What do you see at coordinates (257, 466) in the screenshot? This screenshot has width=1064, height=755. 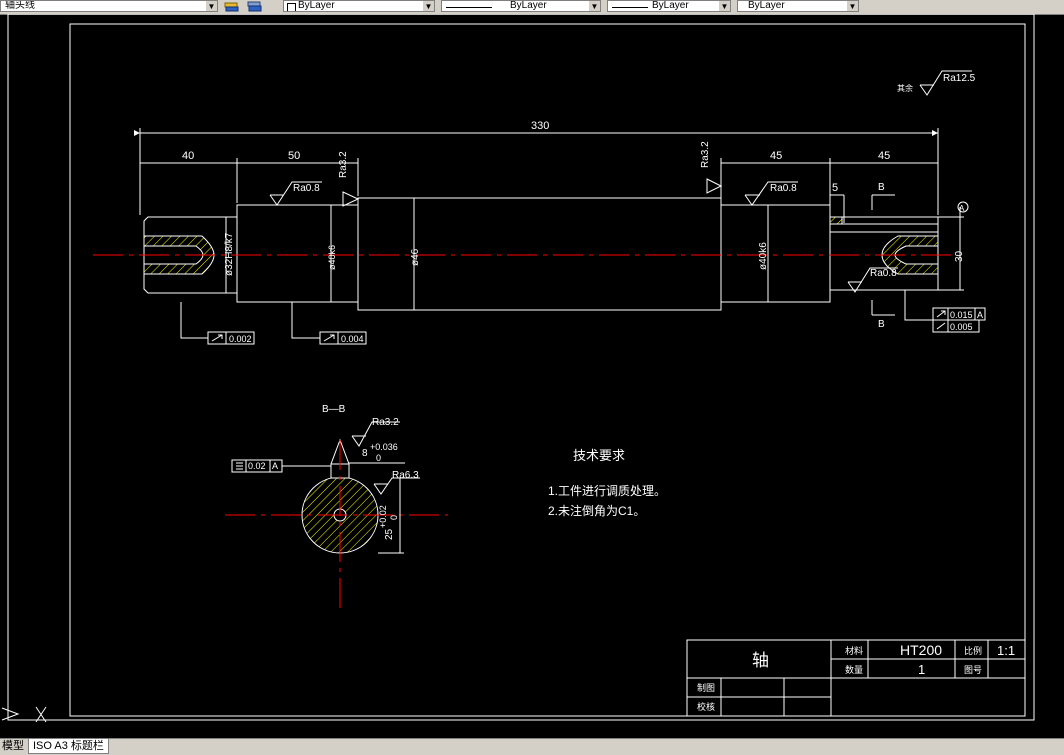 I see `sym-tol: 0.02` at bounding box center [257, 466].